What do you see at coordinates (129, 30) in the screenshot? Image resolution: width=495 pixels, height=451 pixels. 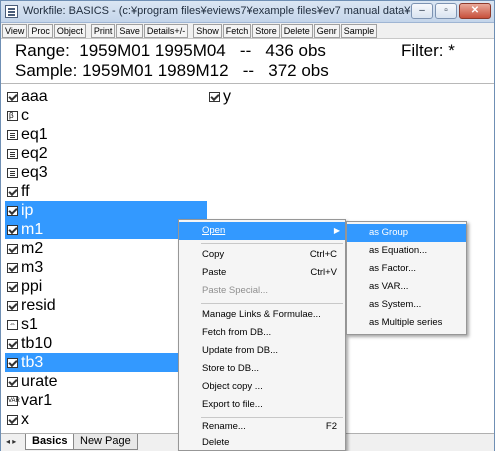 I see `save-button: Save` at bounding box center [129, 30].